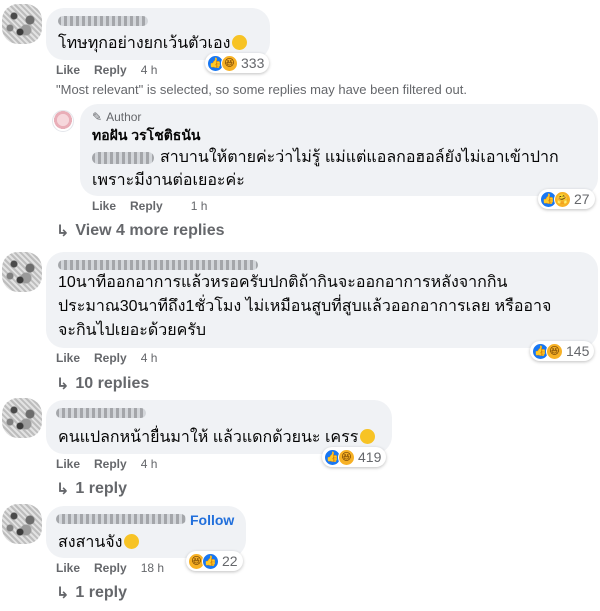 The height and width of the screenshot is (611, 600). Describe the element at coordinates (240, 42) in the screenshot. I see `grin-emoji-icon` at that location.